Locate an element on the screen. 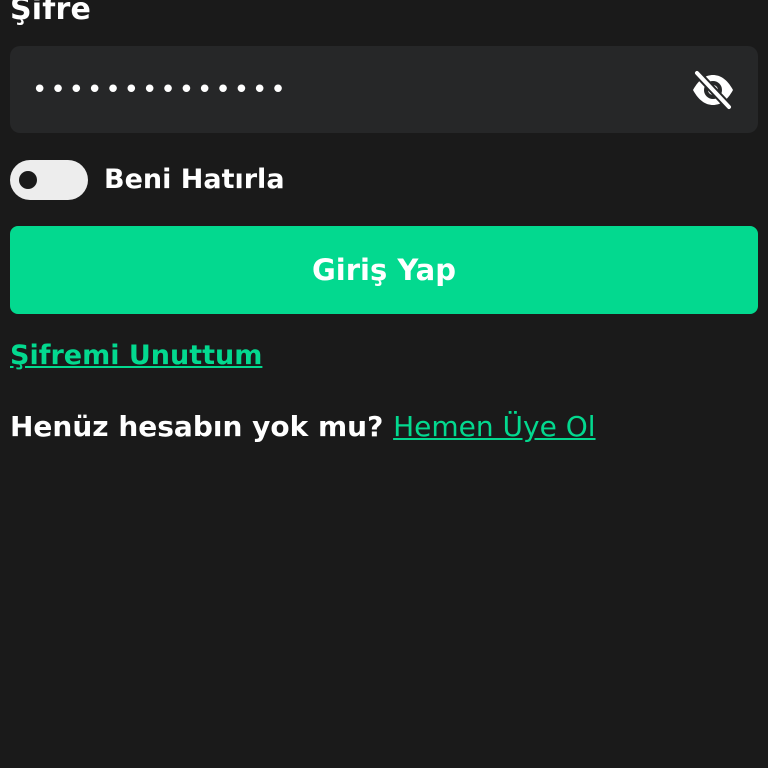  toggle-knob is located at coordinates (28, 180).